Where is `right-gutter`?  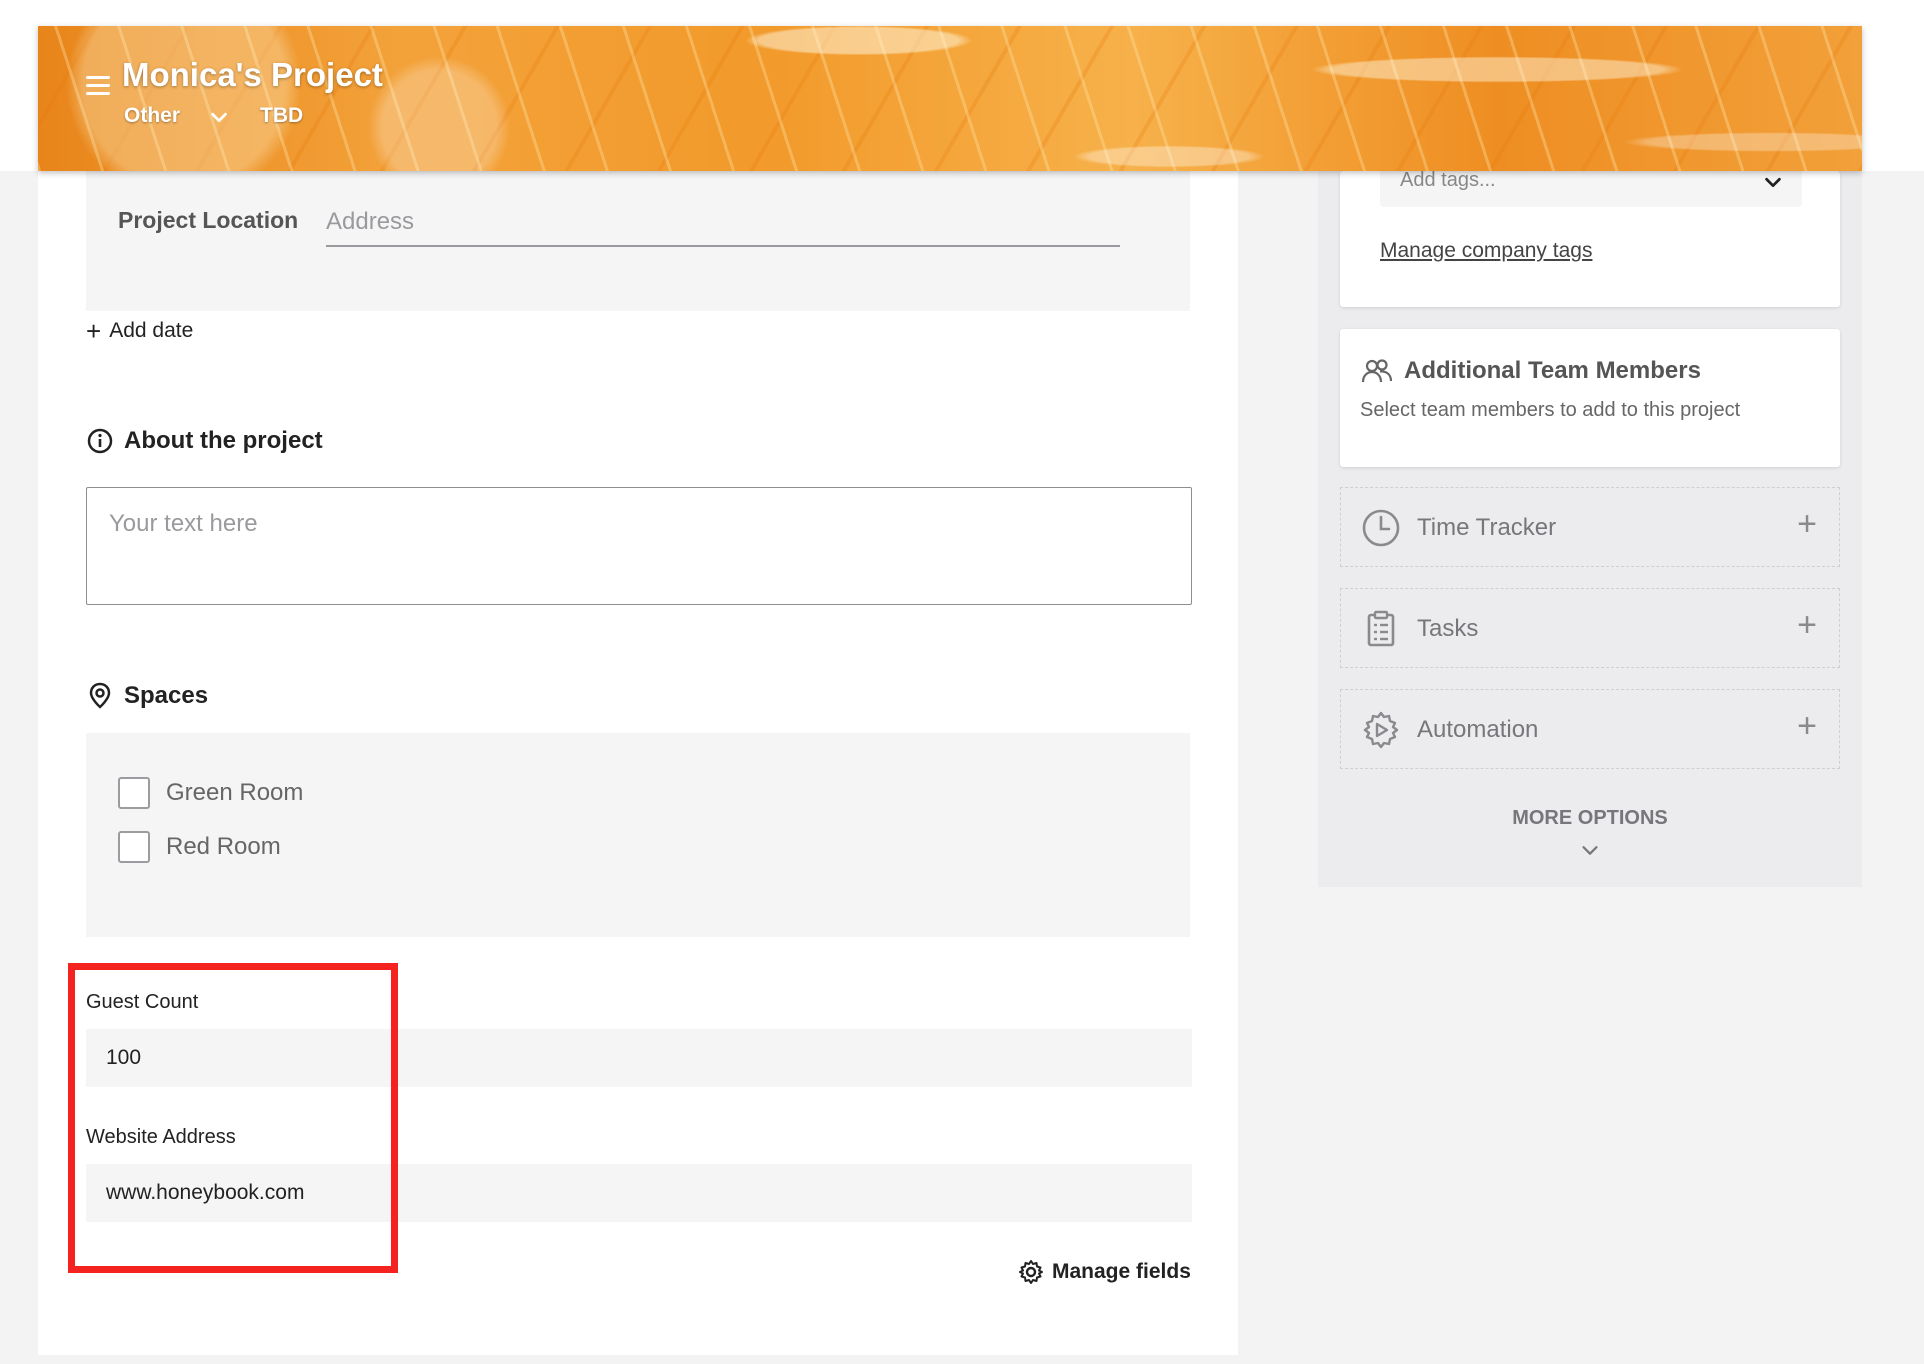 right-gutter is located at coordinates (1893, 98).